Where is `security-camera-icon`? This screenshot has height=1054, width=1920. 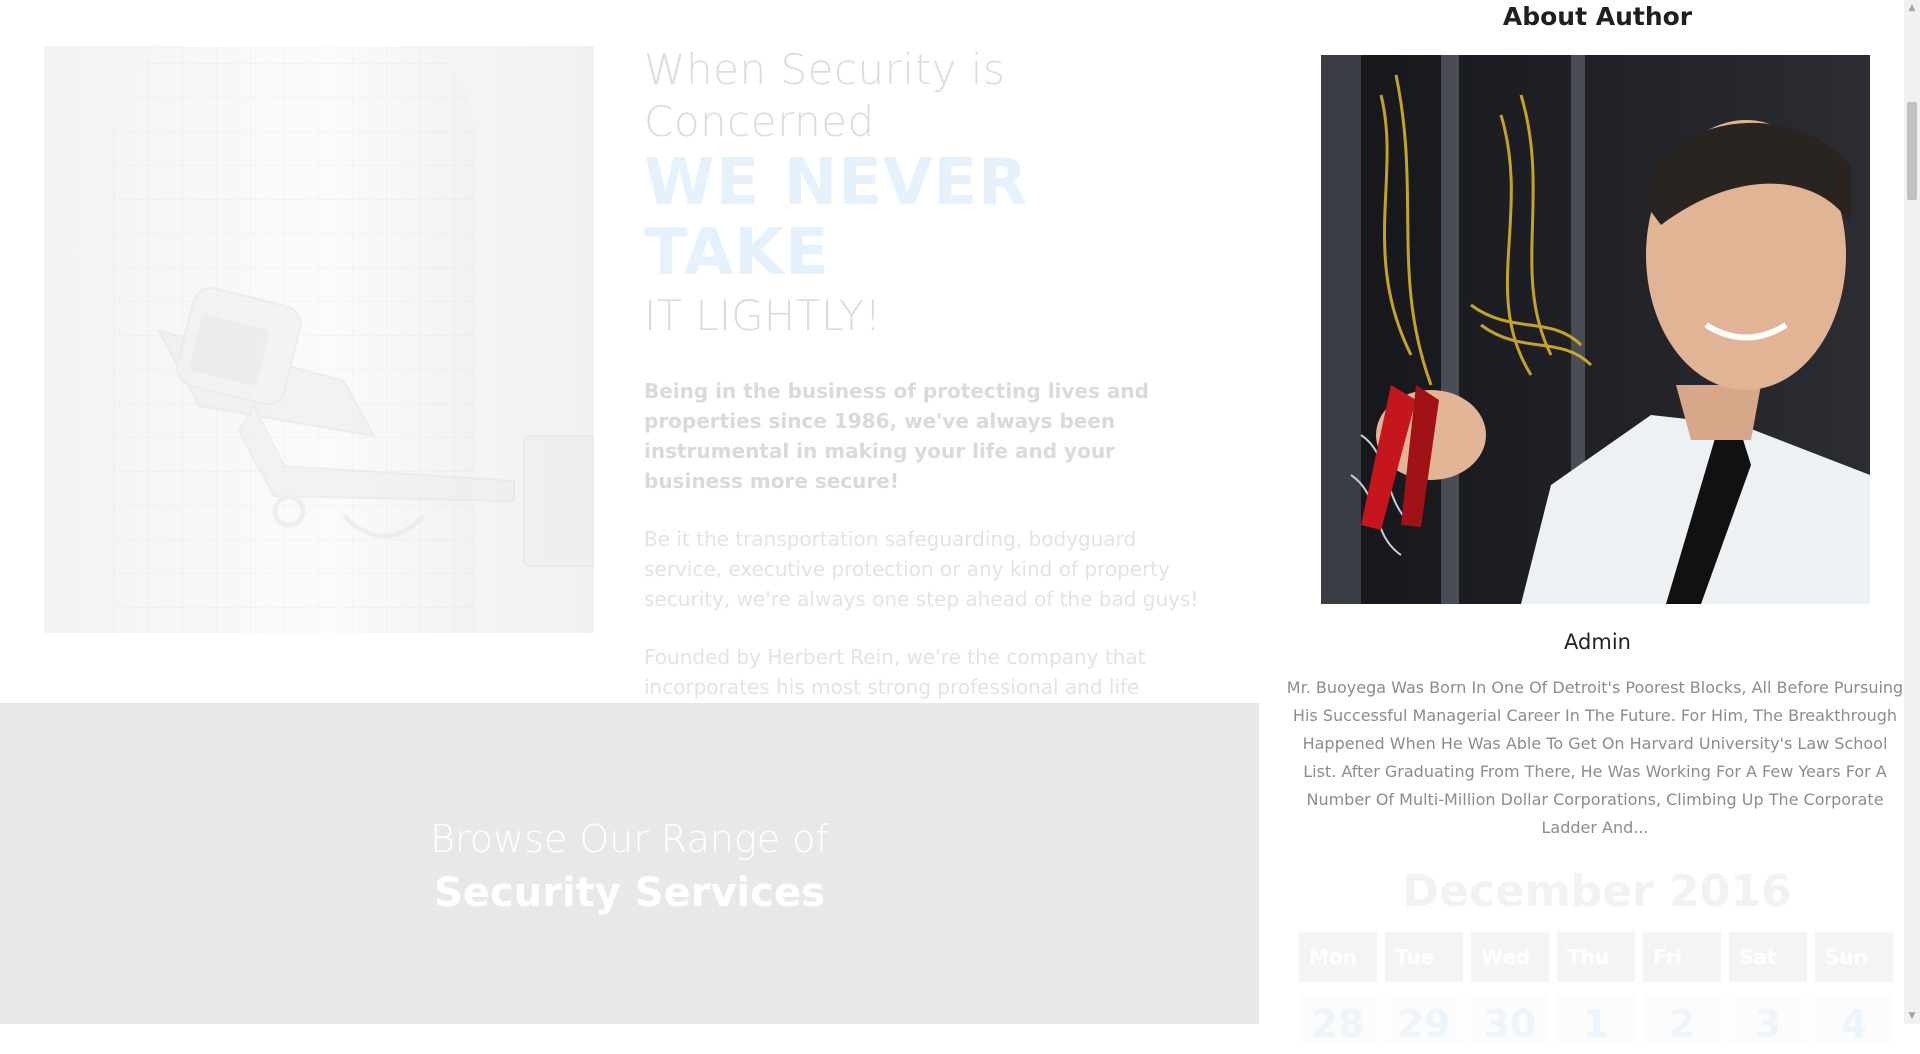
security-camera-icon is located at coordinates (375, 426).